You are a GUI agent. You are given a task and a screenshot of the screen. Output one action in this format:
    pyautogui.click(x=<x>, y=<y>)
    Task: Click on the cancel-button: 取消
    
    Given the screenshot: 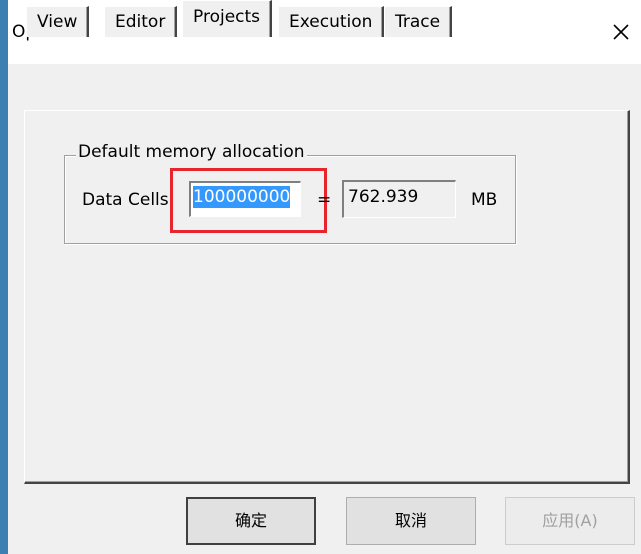 What is the action you would take?
    pyautogui.click(x=411, y=521)
    